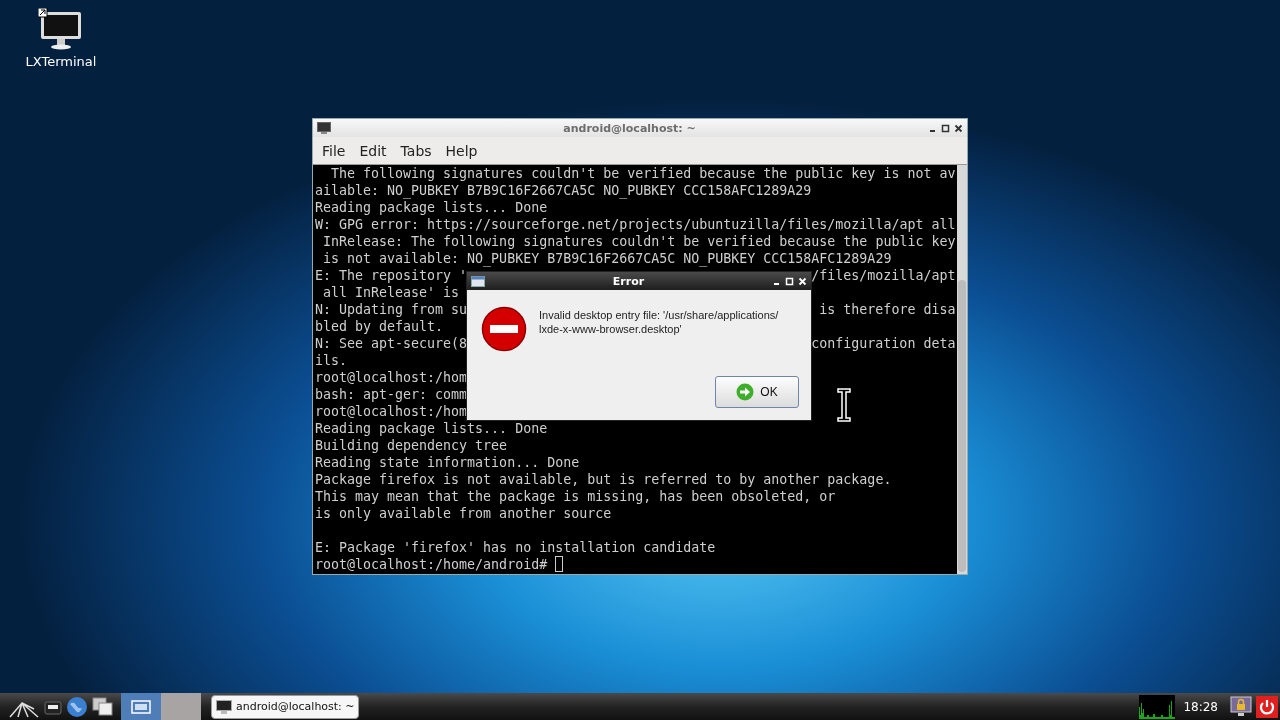 The image size is (1280, 720). What do you see at coordinates (628, 281) in the screenshot?
I see `dialog-title: Error` at bounding box center [628, 281].